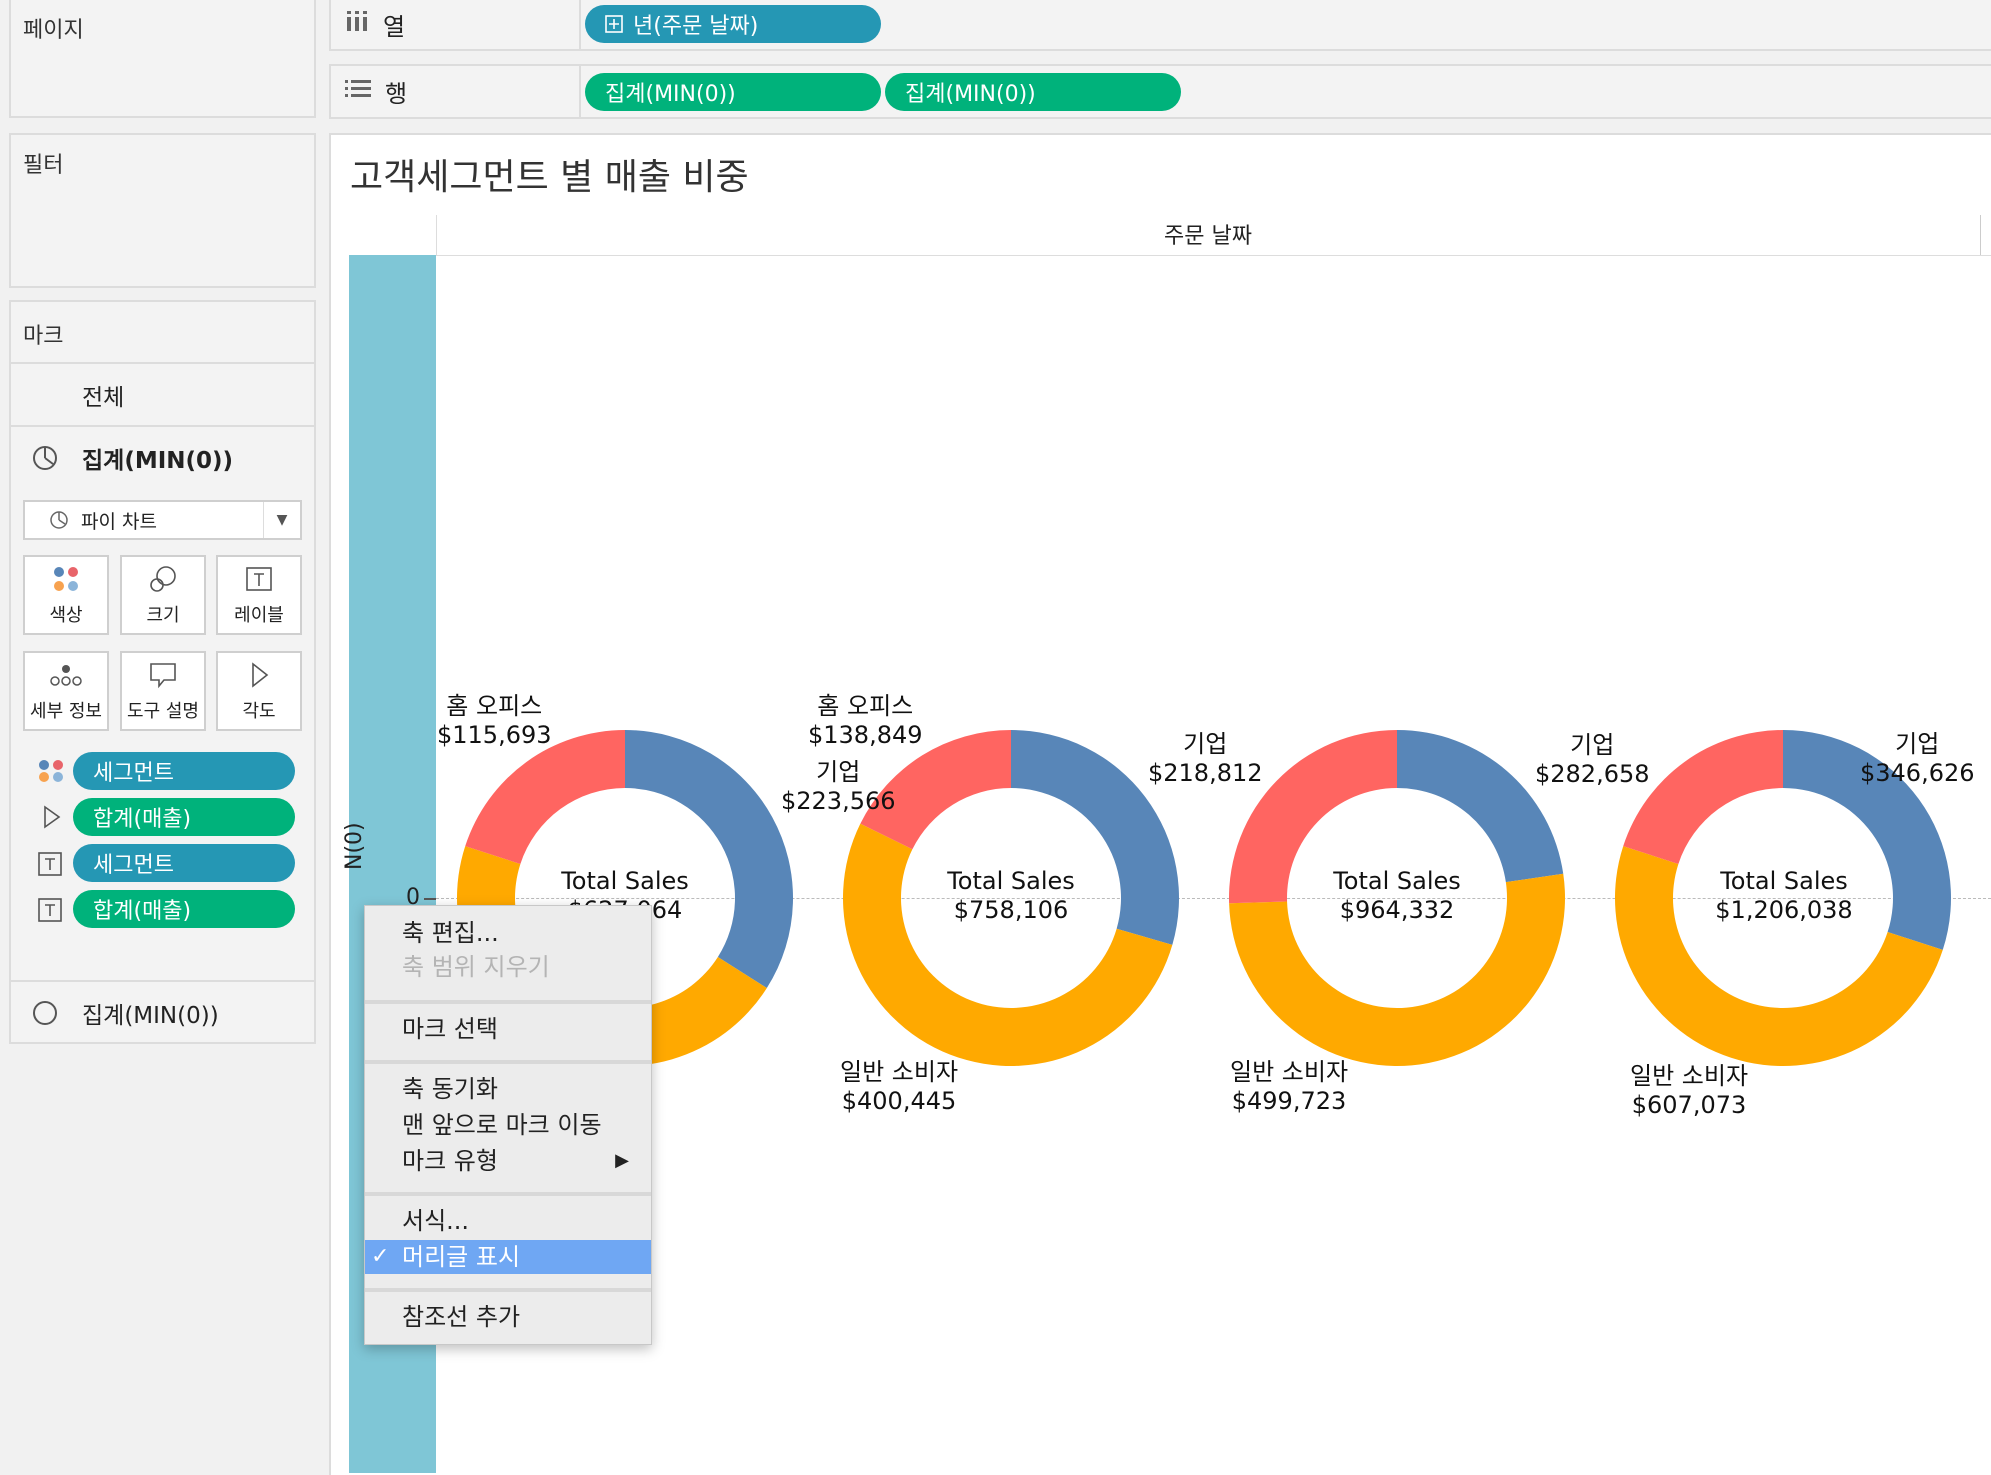 The height and width of the screenshot is (1475, 1991). What do you see at coordinates (545, 797) in the screenshot?
I see `donut1-home-office-slice` at bounding box center [545, 797].